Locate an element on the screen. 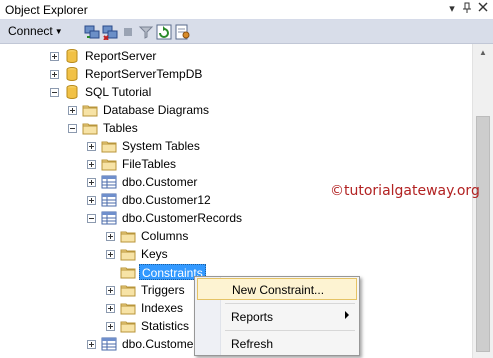 The width and height of the screenshot is (493, 358). tree-node-label: dbo.Customer12 is located at coordinates (166, 200).